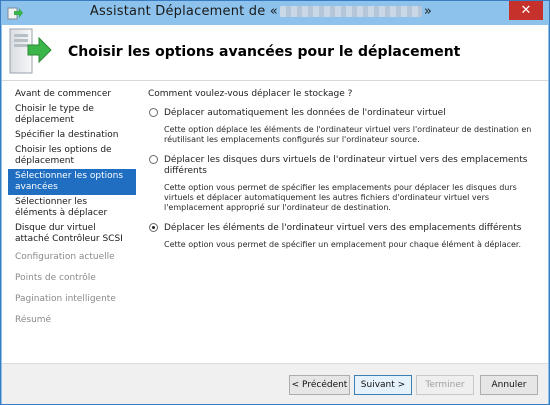 The width and height of the screenshot is (550, 405). I want to click on step-options-deplacement: Choisir les options de déplacement, so click(72, 156).